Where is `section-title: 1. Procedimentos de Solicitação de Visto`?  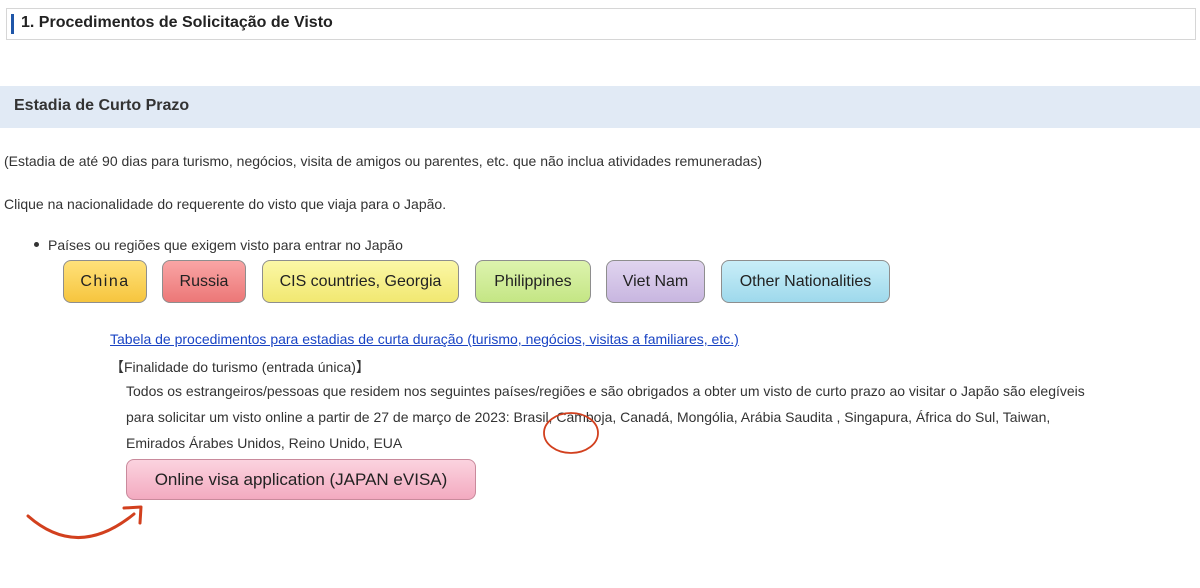
section-title: 1. Procedimentos de Solicitação de Visto is located at coordinates (177, 22).